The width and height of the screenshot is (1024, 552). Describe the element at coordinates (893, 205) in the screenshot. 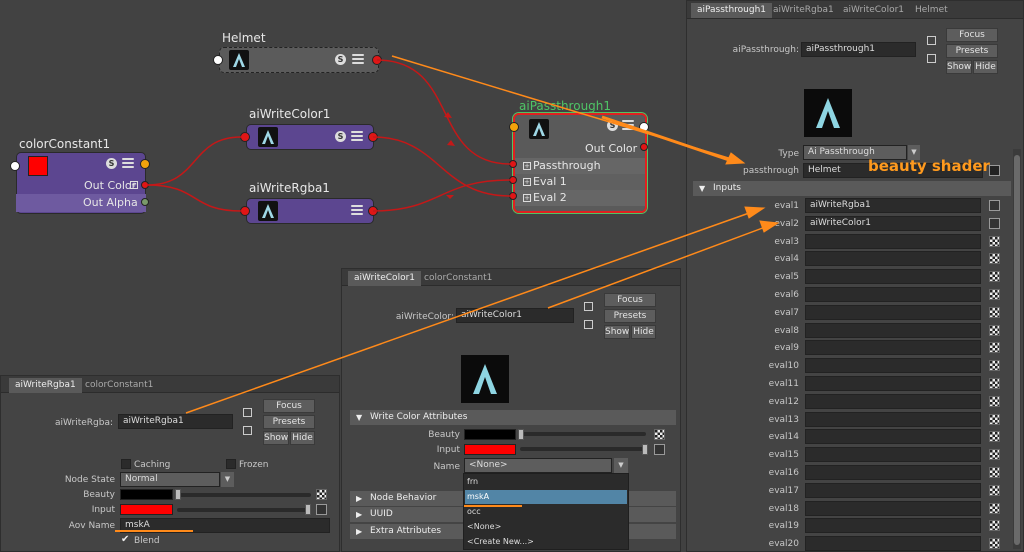

I see `eval-field: aiWriteRgba1` at that location.